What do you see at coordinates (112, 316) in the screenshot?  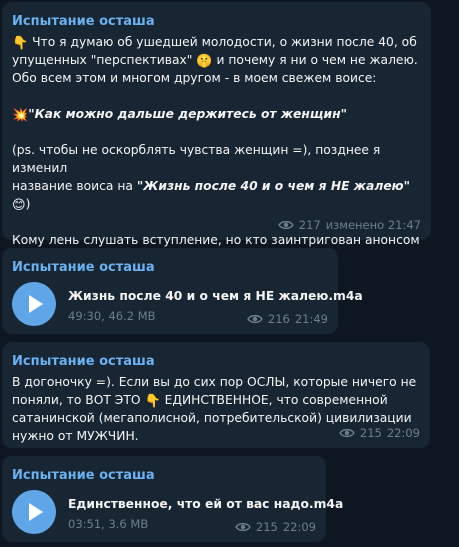 I see `audio-file-info: 49:30, 46.2 MB` at bounding box center [112, 316].